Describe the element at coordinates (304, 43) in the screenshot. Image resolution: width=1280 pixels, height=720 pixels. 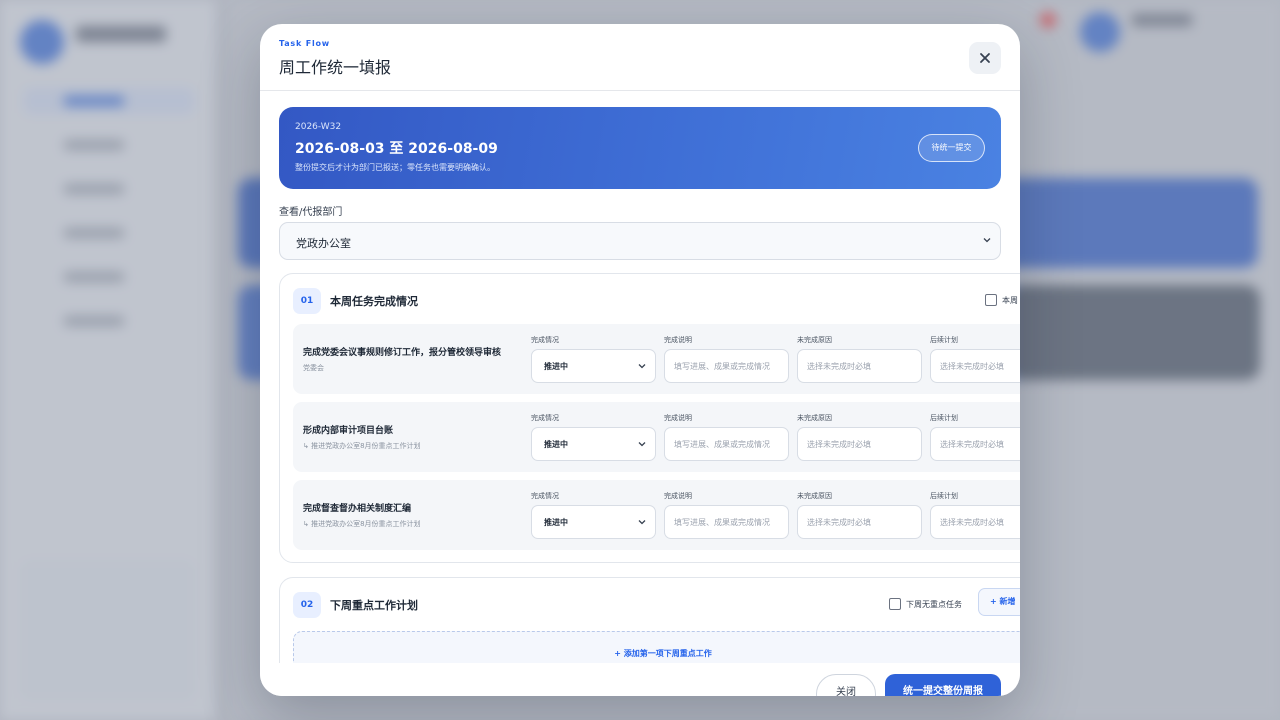
I see `brand-label: Task Flow` at that location.